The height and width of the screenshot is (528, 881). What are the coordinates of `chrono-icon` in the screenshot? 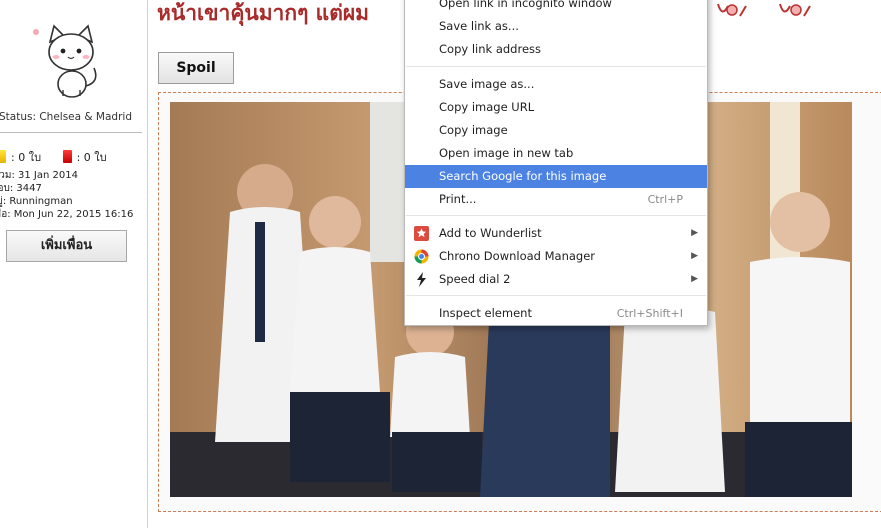 It's located at (421, 256).